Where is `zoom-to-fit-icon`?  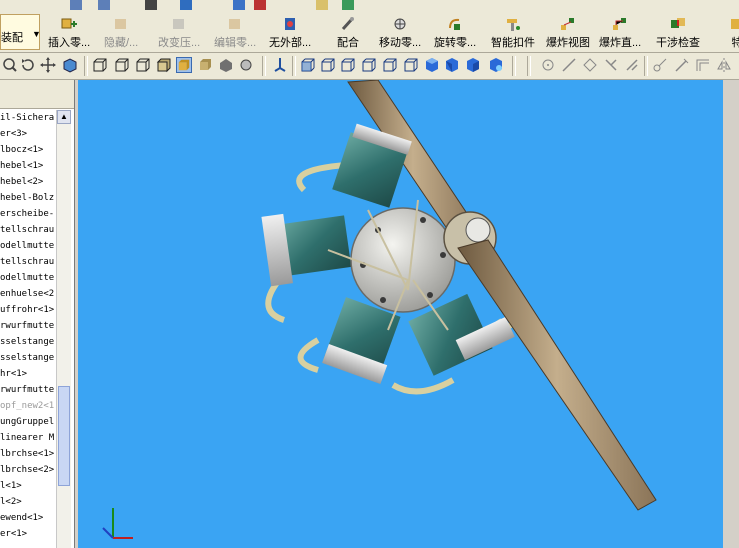 zoom-to-fit-icon is located at coordinates (10, 65).